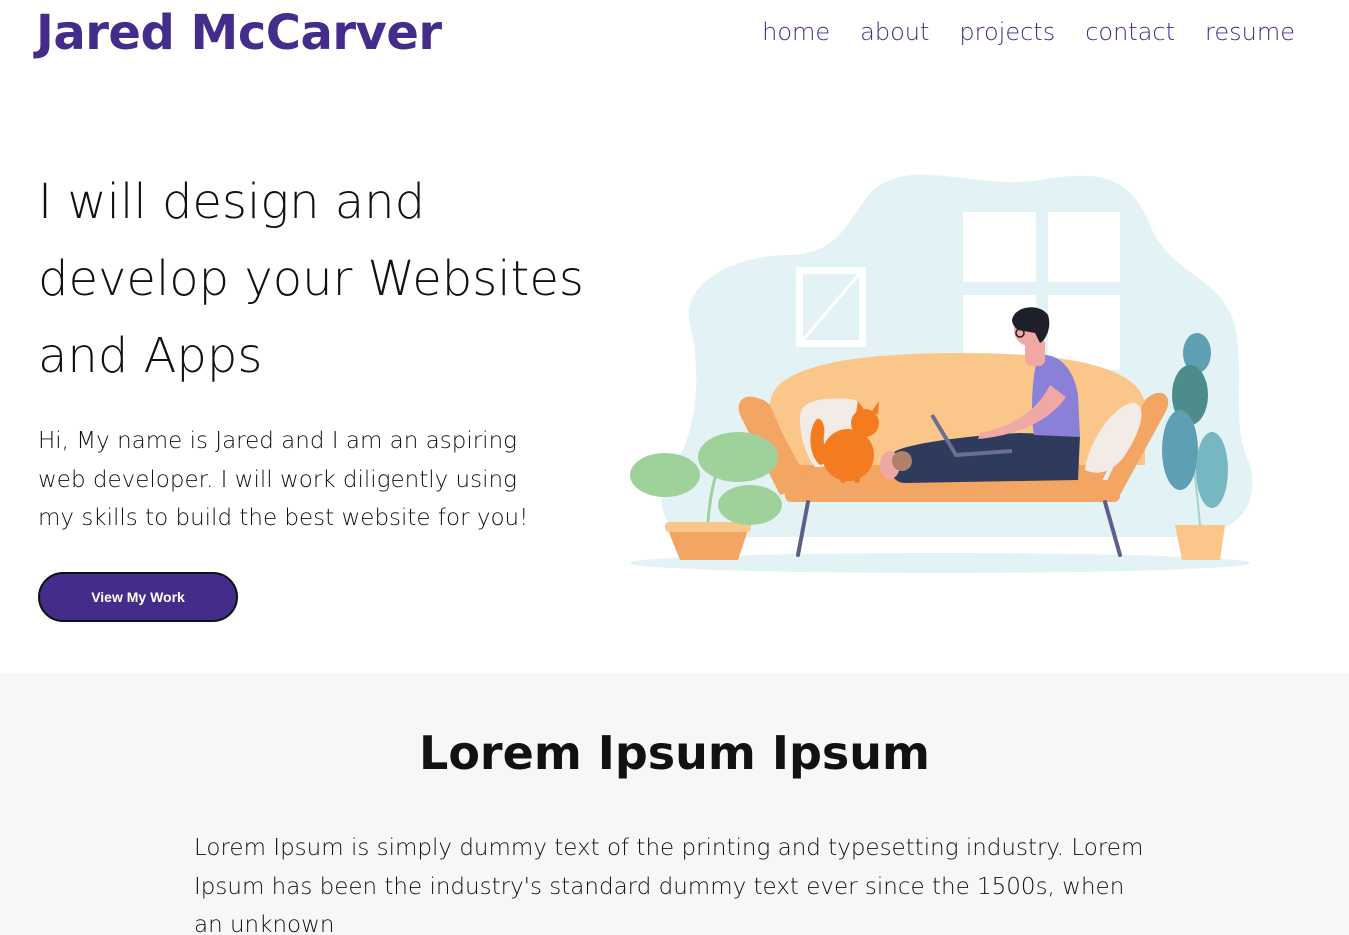 This screenshot has width=1349, height=935. I want to click on view-my-work-button: View My Work, so click(138, 597).